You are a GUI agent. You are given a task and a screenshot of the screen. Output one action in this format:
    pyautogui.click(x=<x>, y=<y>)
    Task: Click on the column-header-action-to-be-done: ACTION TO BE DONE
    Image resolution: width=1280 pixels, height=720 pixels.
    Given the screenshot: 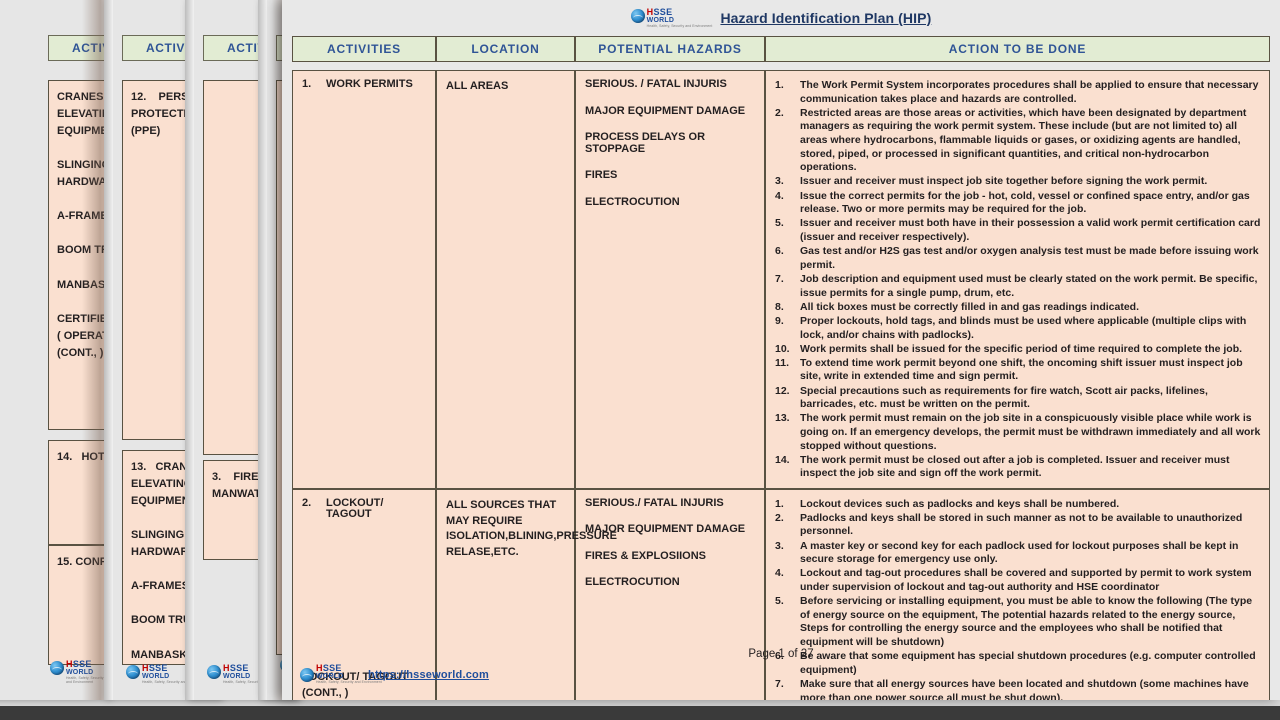 What is the action you would take?
    pyautogui.click(x=1017, y=49)
    